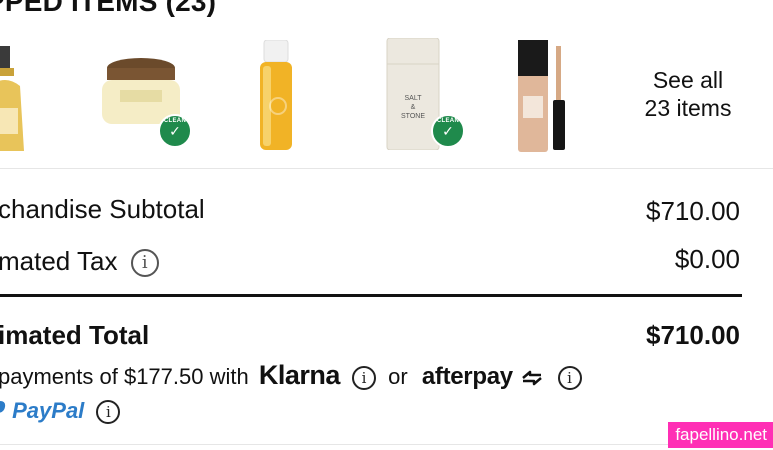 The height and width of the screenshot is (450, 773). Describe the element at coordinates (371, 295) in the screenshot. I see `total-divider` at that location.